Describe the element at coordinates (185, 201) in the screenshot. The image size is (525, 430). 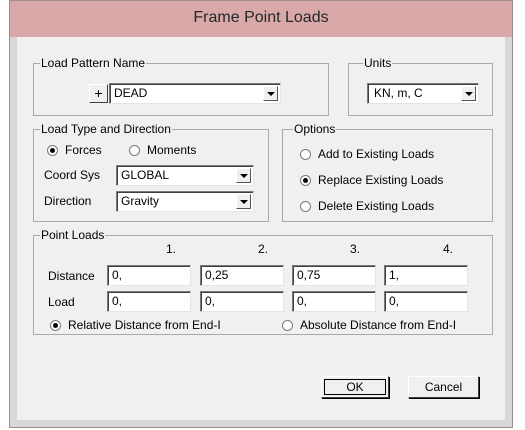
I see `direction-select: Gravity` at that location.